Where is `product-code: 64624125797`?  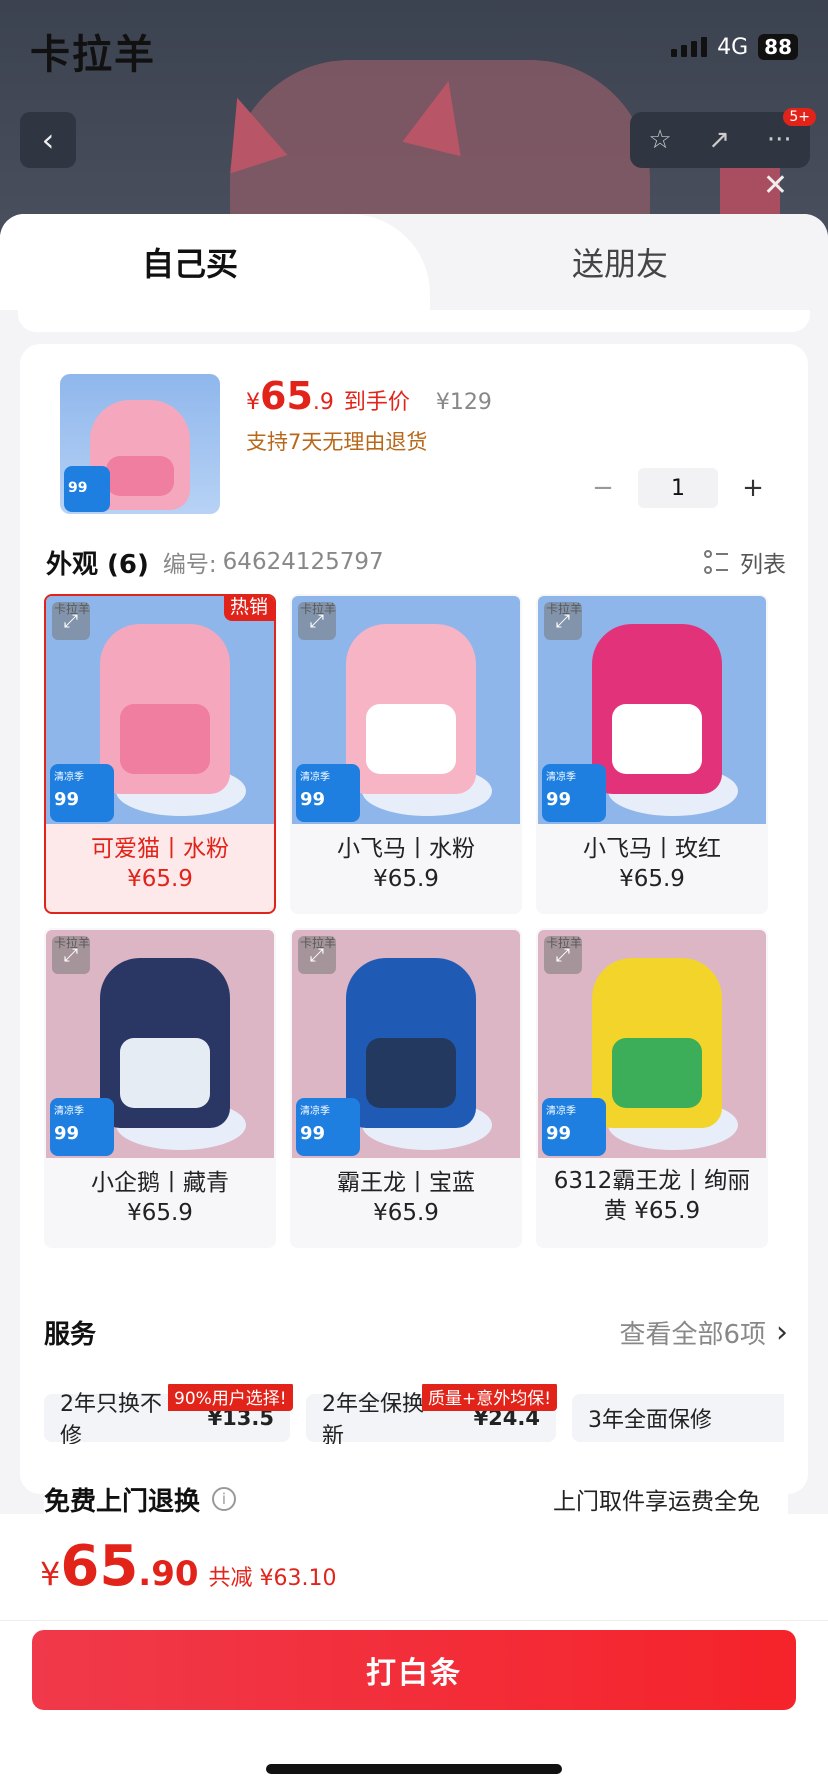
product-code: 64624125797 is located at coordinates (303, 562).